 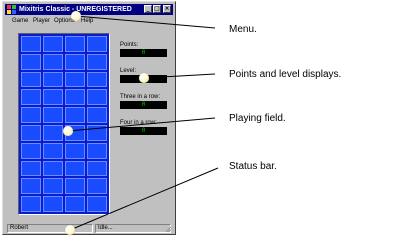 I want to click on menu-callout: Menu., so click(x=243, y=29).